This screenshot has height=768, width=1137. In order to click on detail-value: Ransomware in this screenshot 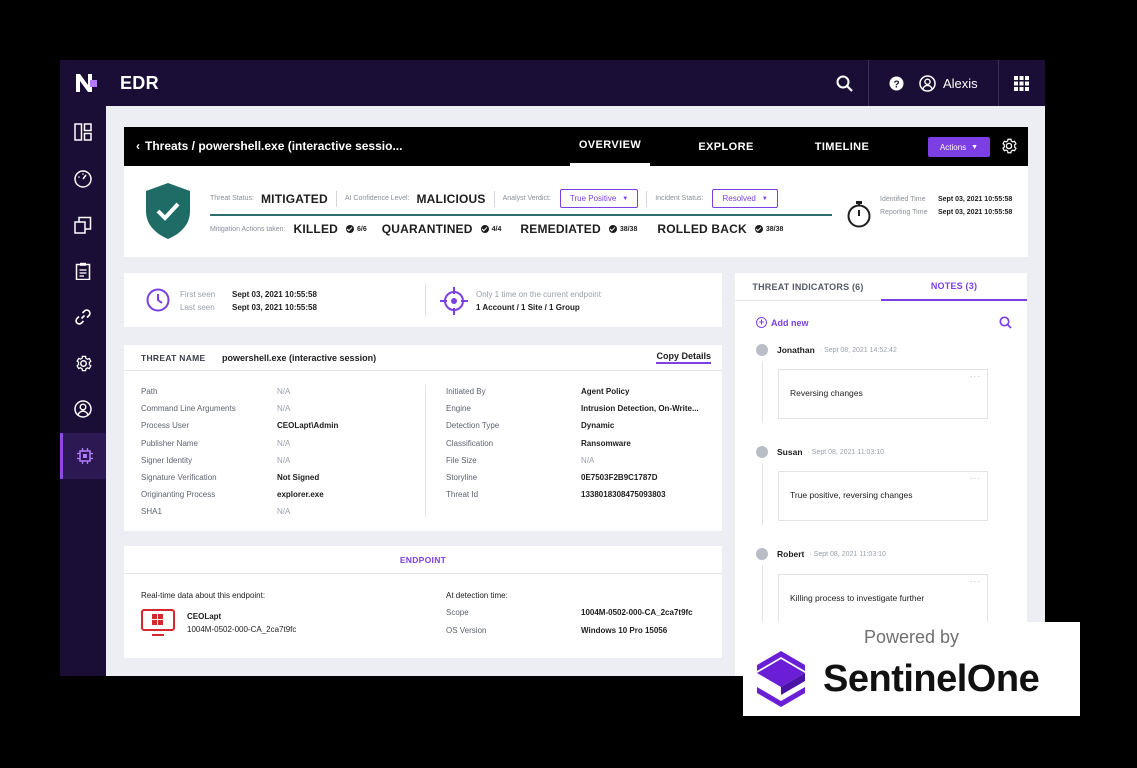, I will do `click(606, 443)`.